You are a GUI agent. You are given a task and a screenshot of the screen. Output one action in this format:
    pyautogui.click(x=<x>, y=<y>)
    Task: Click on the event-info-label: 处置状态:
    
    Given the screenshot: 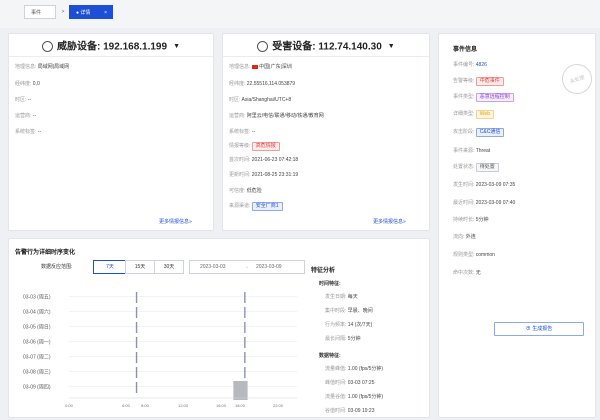 What is the action you would take?
    pyautogui.click(x=464, y=167)
    